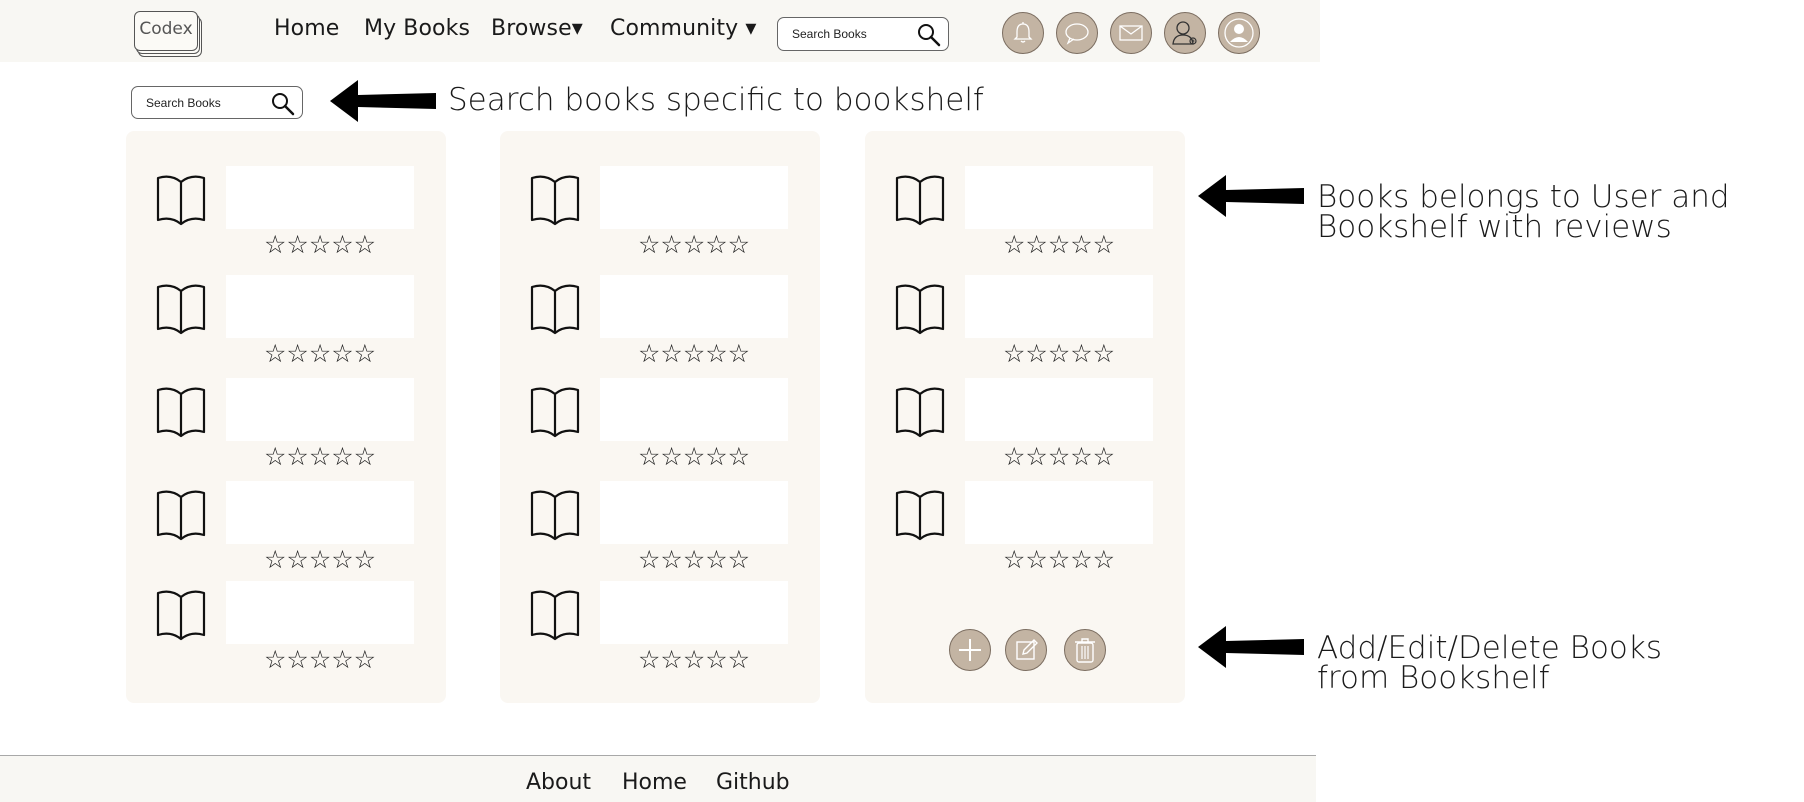 This screenshot has height=802, width=1804. I want to click on bell-icon, so click(1023, 32).